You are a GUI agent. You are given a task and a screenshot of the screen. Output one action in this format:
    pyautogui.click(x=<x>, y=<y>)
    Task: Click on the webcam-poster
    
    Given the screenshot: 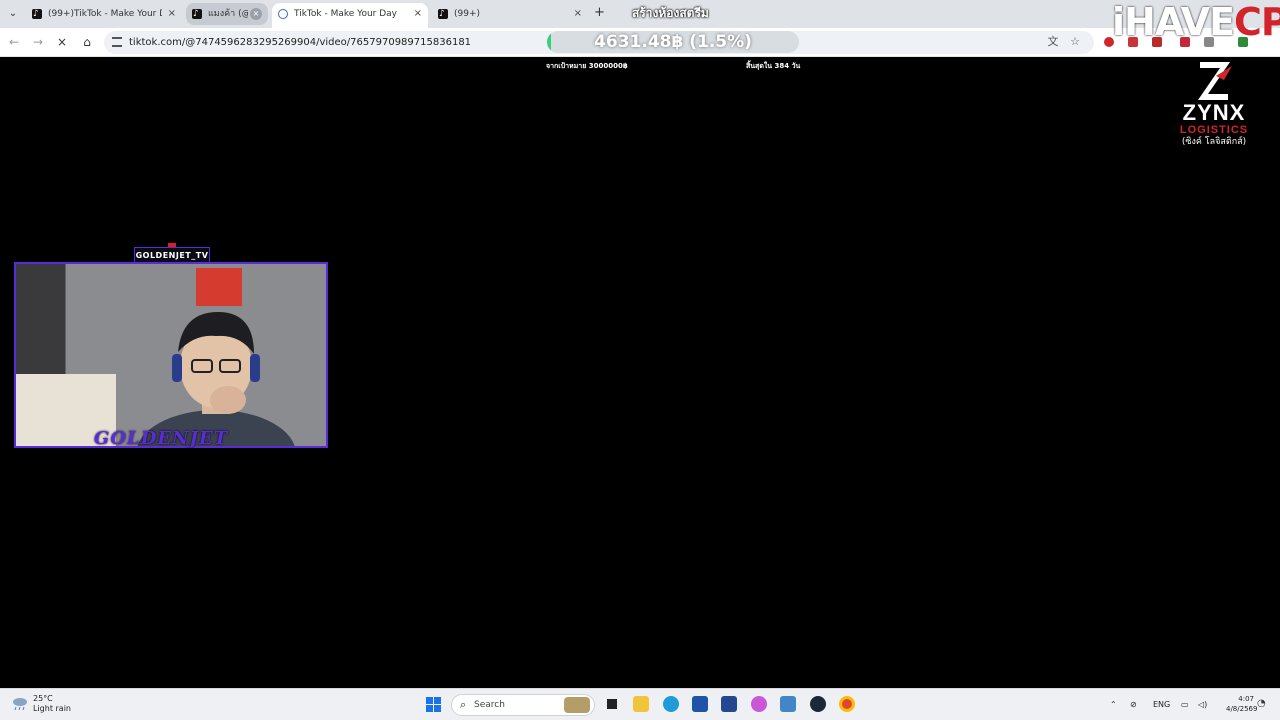 What is the action you would take?
    pyautogui.click(x=219, y=287)
    